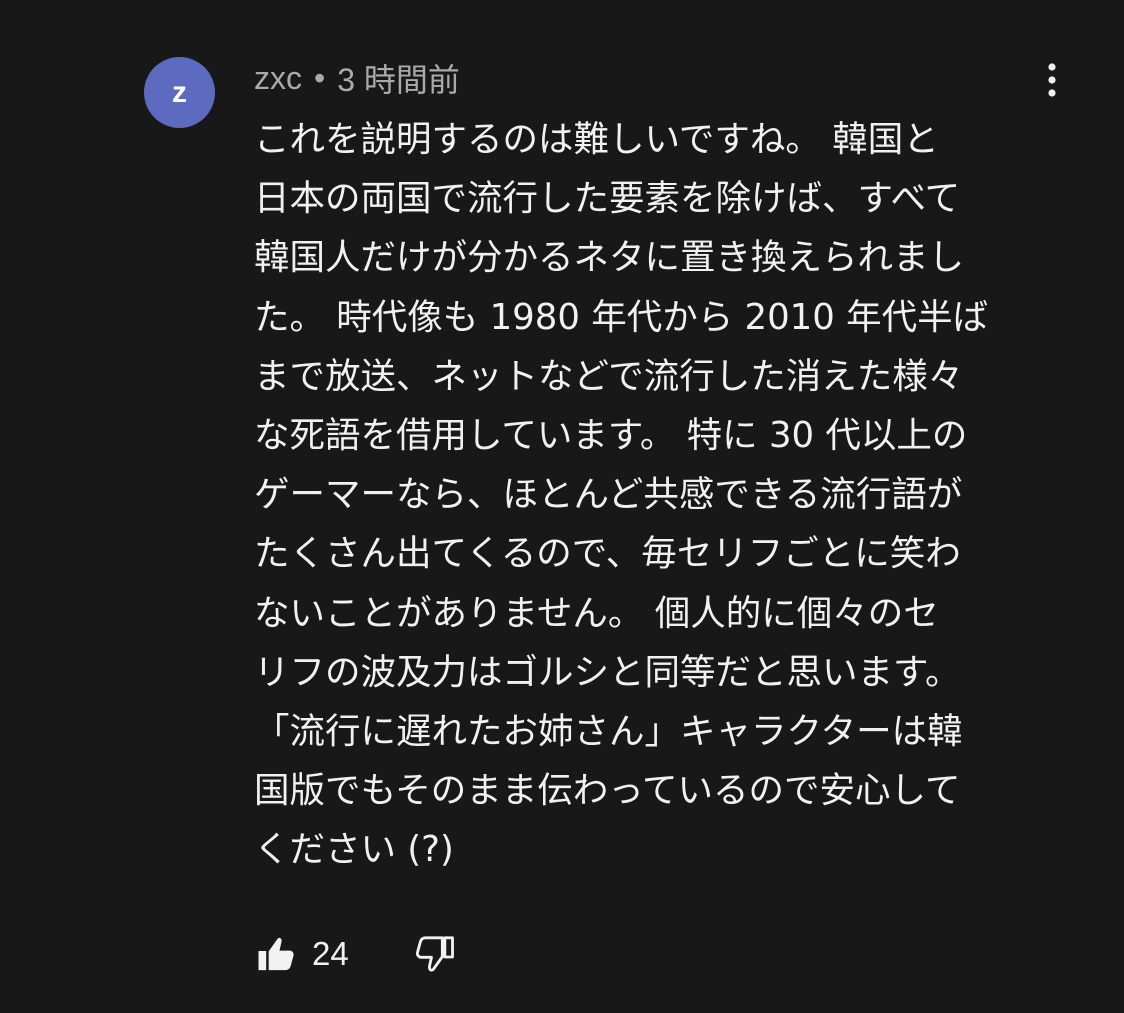 This screenshot has width=1124, height=1013. I want to click on like-button, so click(276, 954).